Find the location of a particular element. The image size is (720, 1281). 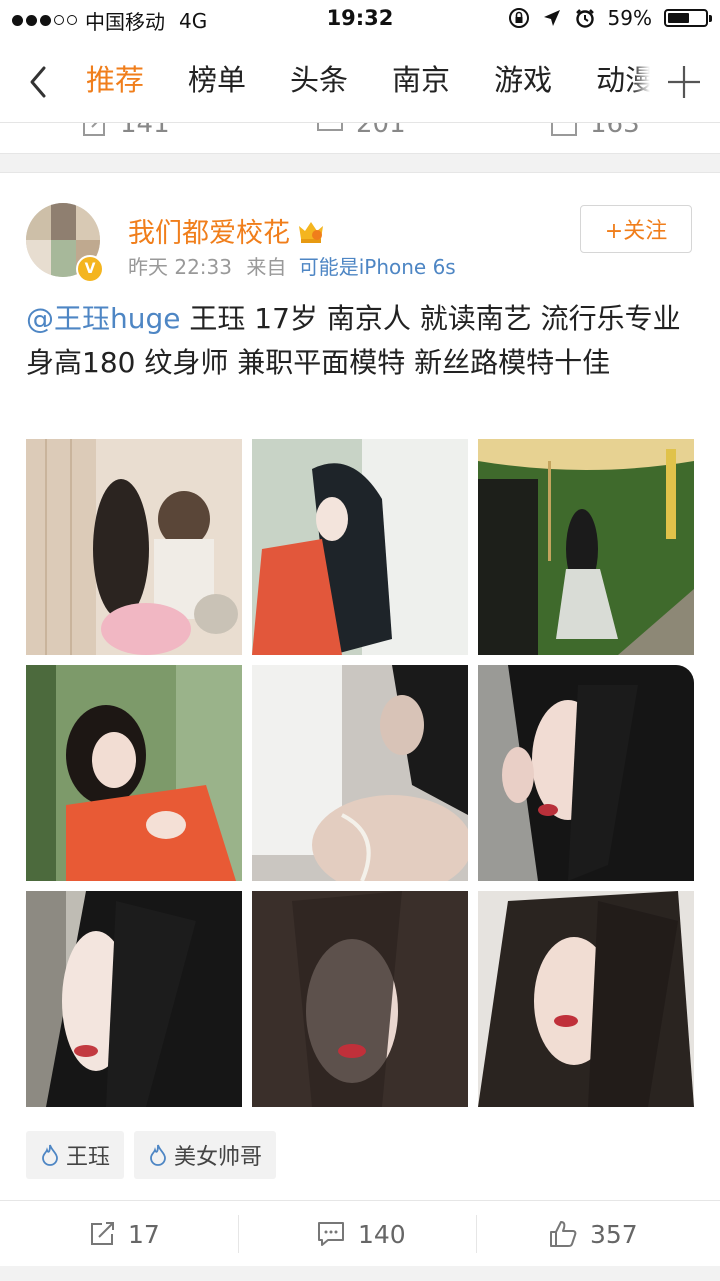

location-arrow-icon is located at coordinates (551, 18).